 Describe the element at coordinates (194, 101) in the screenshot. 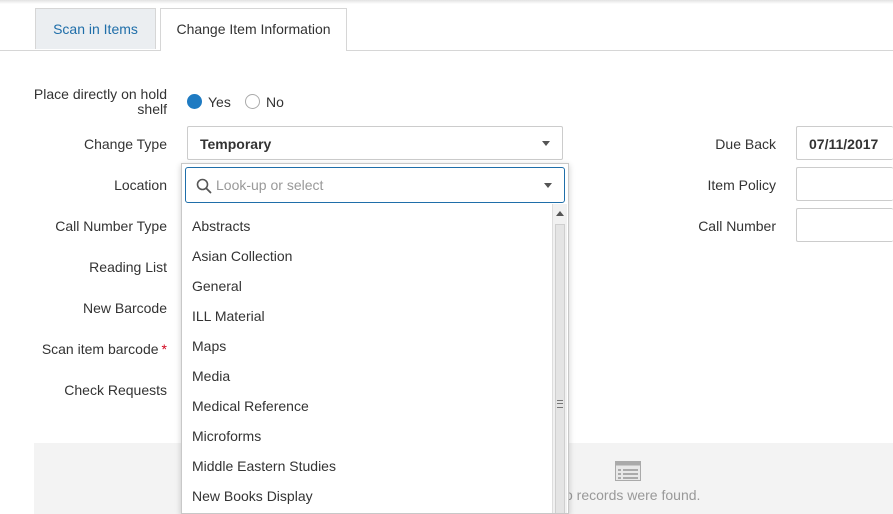

I see `hold-shelf-yes-radio` at that location.